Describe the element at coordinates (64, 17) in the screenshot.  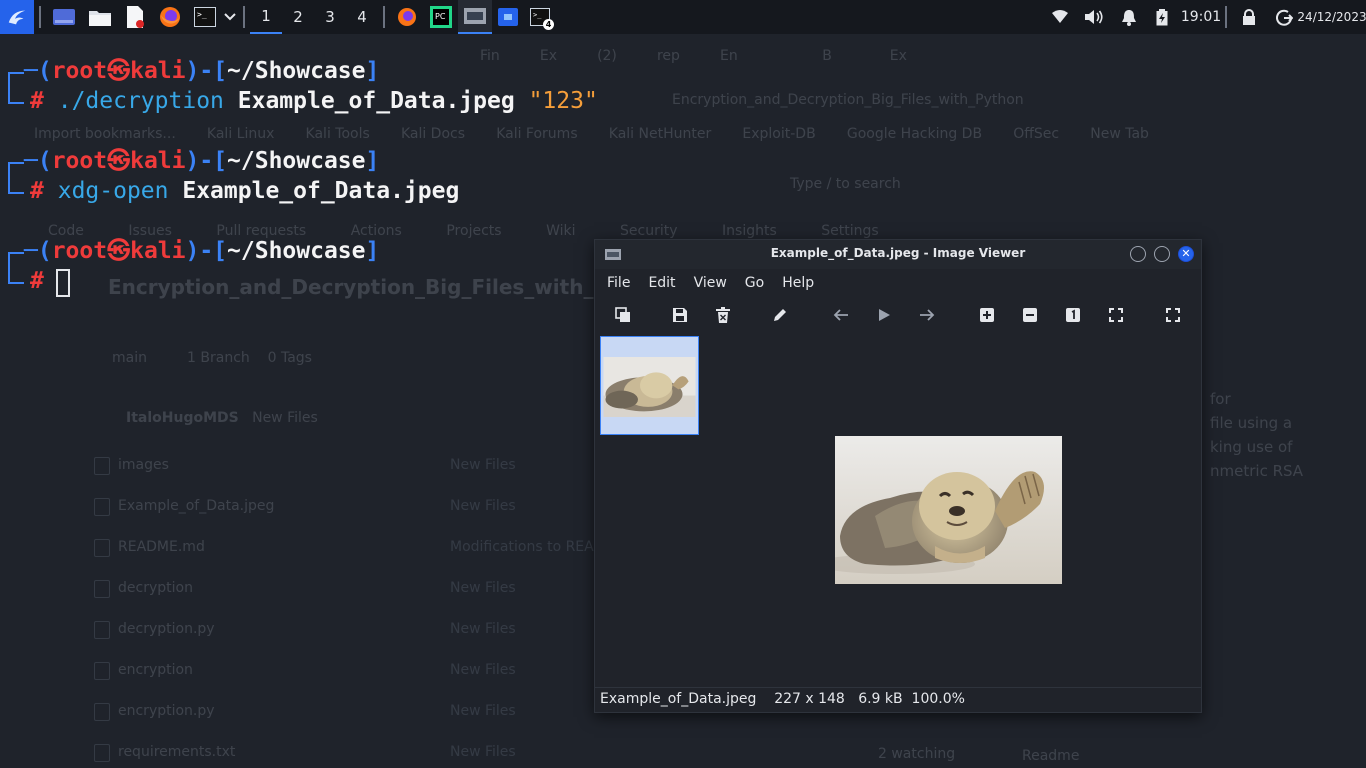
I see `show-desktop-button` at that location.